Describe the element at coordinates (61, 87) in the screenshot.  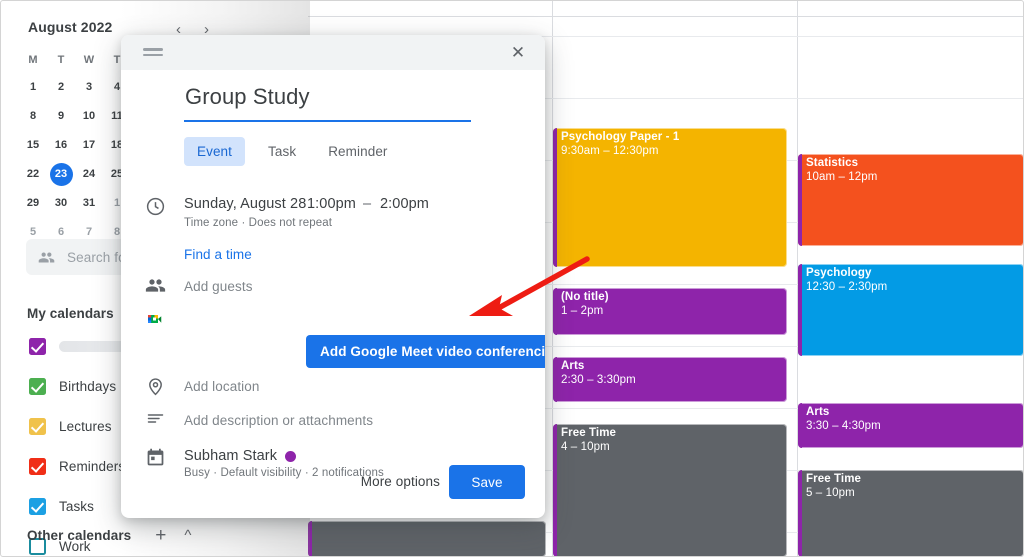
I see `mini-calendar-day: 2` at that location.